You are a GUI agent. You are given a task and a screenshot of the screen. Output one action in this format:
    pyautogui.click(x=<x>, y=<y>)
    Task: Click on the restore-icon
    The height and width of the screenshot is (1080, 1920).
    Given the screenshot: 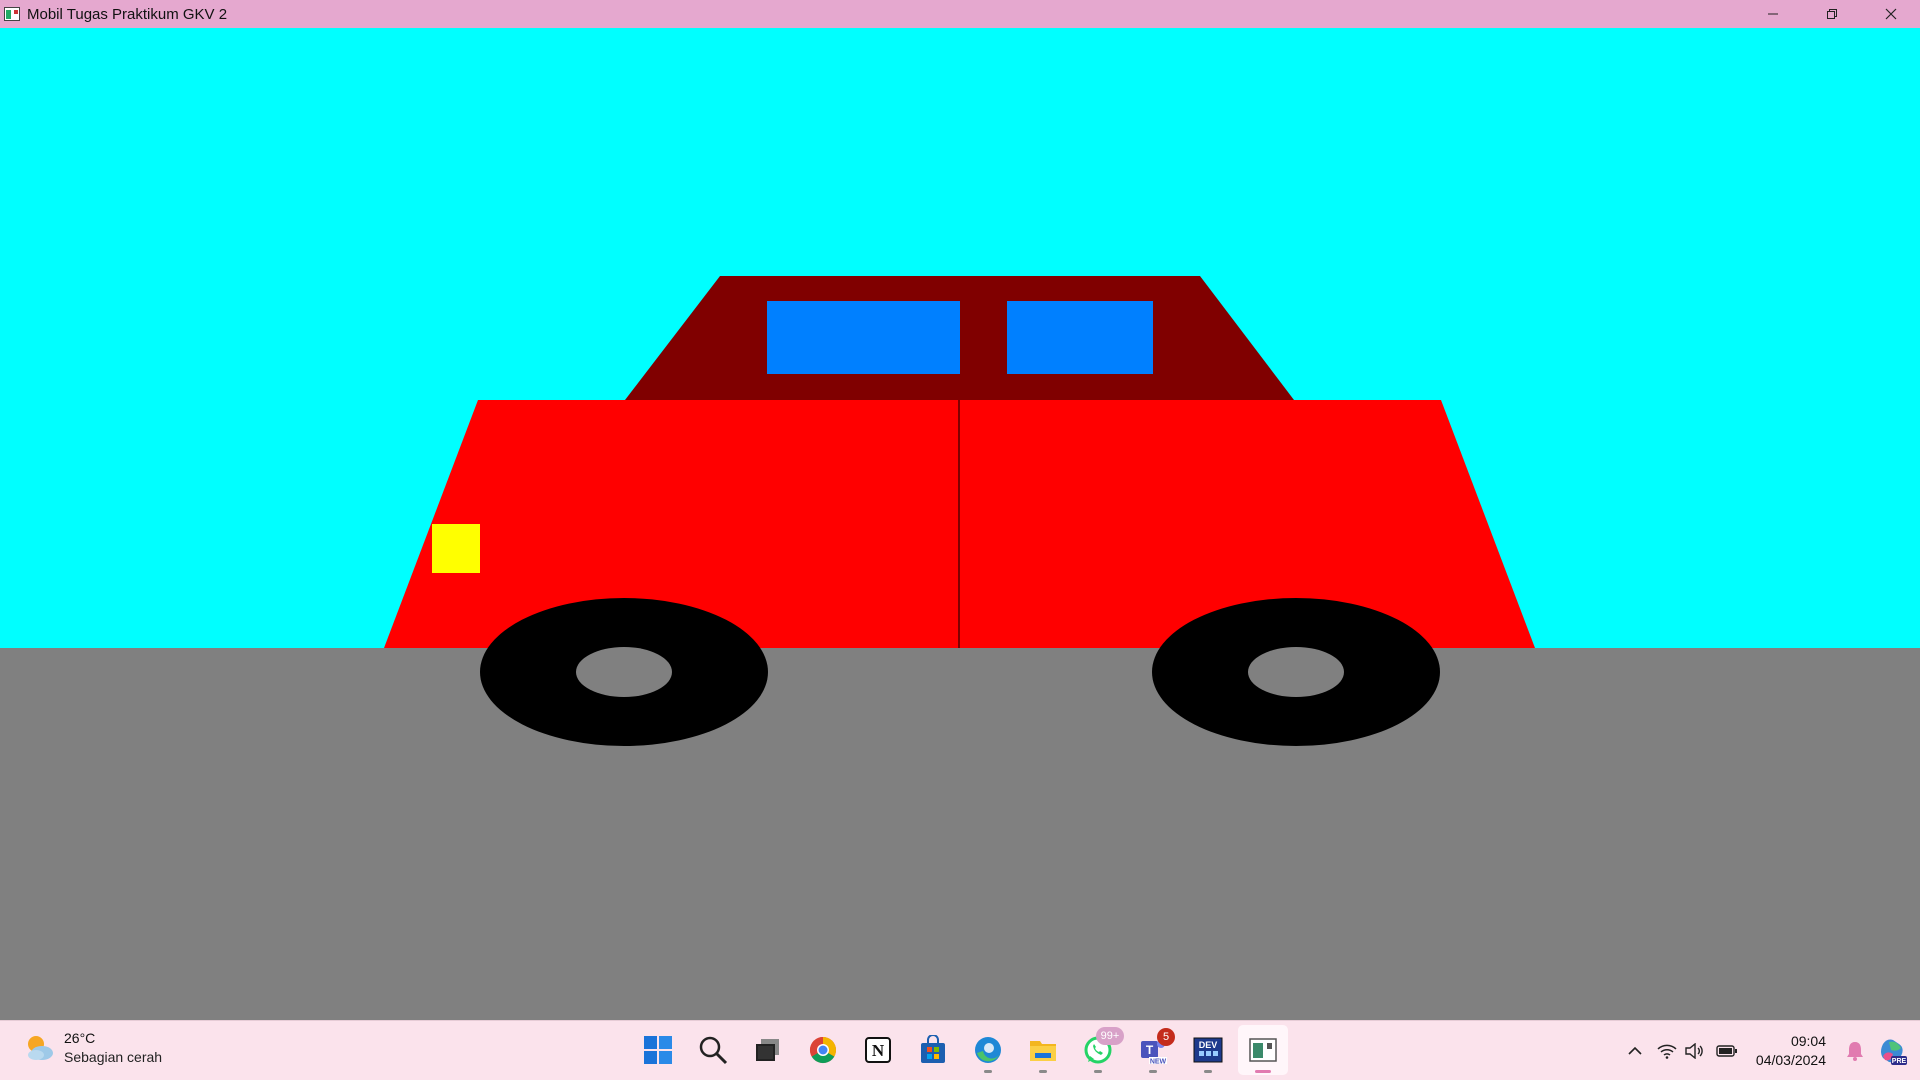 What is the action you would take?
    pyautogui.click(x=1831, y=14)
    